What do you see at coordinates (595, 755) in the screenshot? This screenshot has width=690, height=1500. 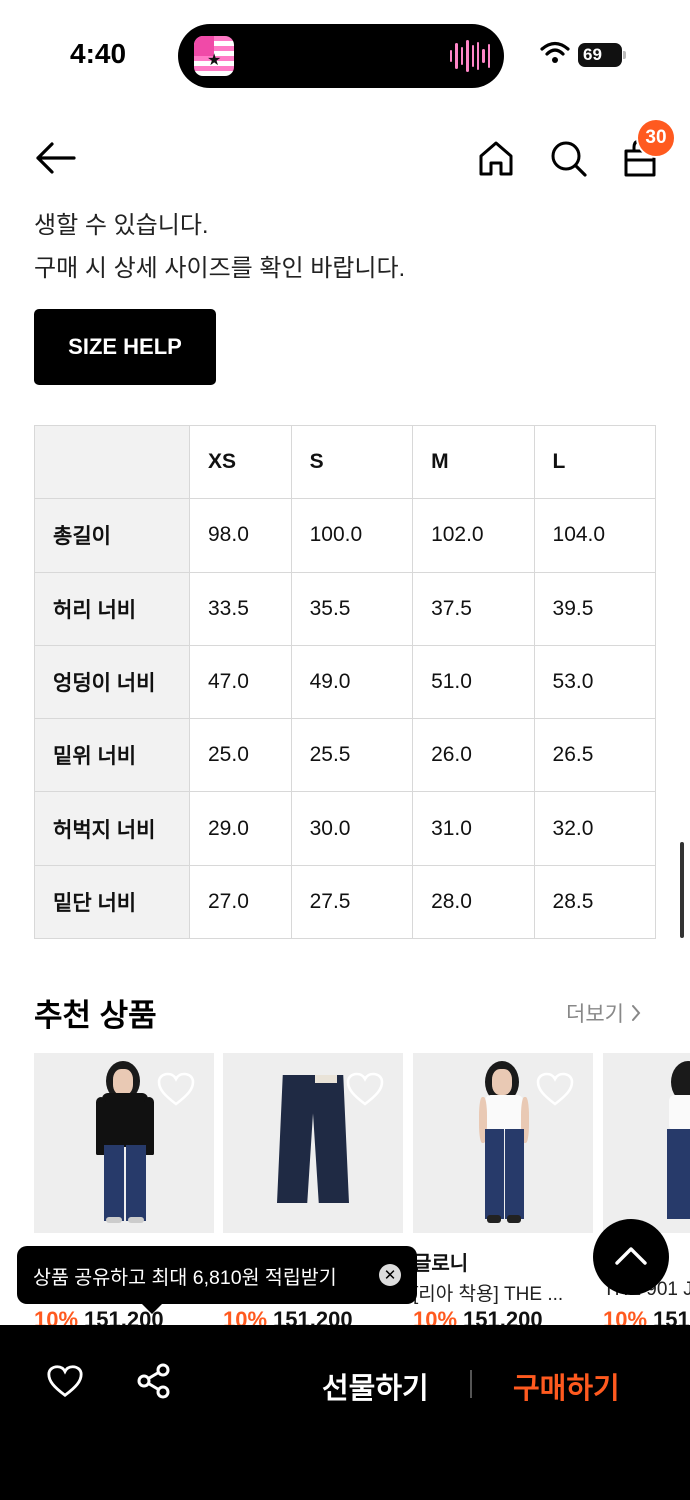 I see `table-cell: 26.5` at bounding box center [595, 755].